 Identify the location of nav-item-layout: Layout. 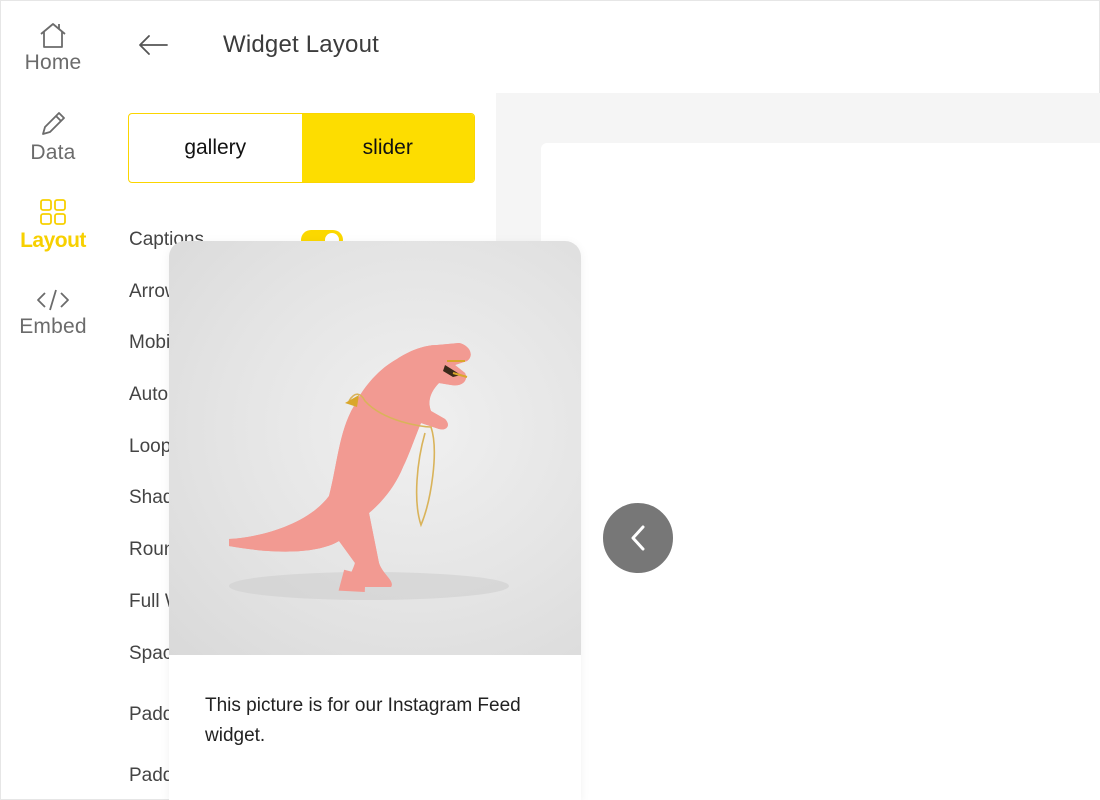
(53, 232).